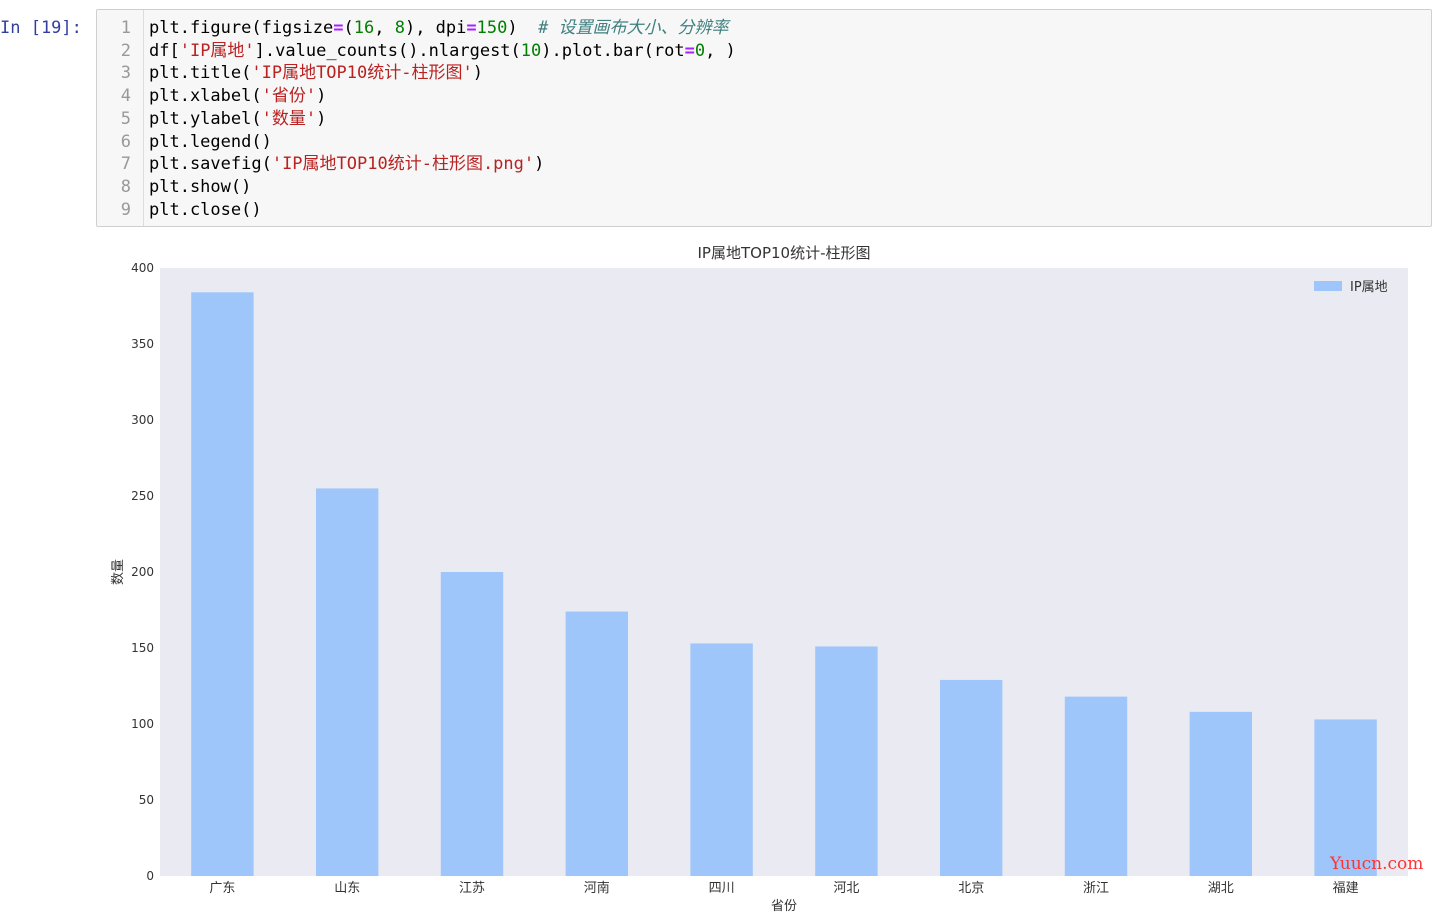  I want to click on code-line: plt.show(), so click(200, 187).